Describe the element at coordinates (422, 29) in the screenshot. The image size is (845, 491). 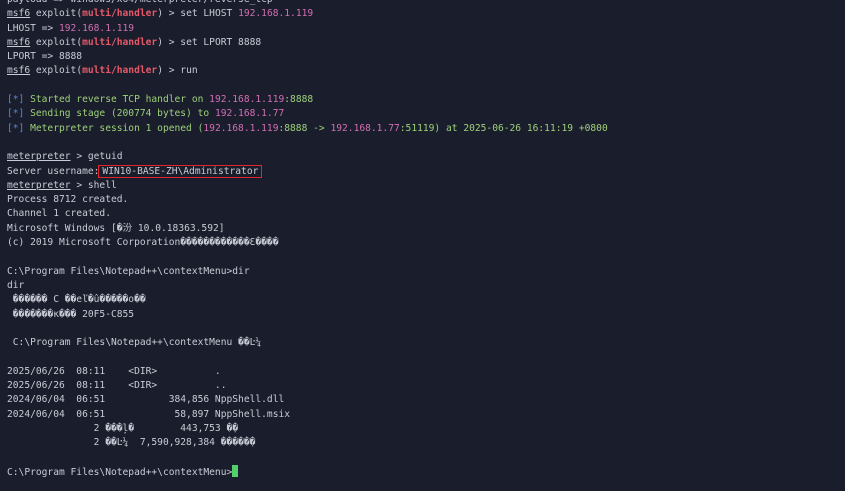
I see `terminal-line: LHOST => 192.168.1.119` at that location.